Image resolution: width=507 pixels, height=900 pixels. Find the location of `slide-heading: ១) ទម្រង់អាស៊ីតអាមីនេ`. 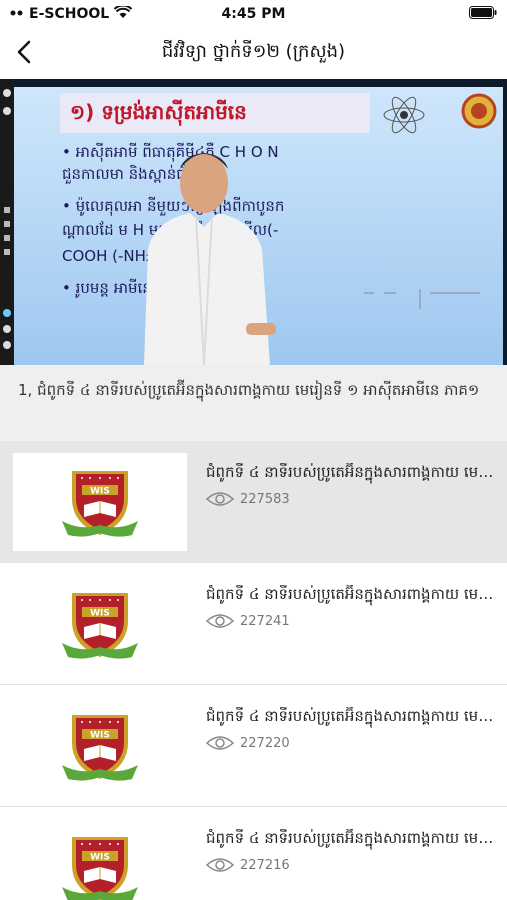

slide-heading: ១) ទម្រង់អាស៊ីតអាមីនេ is located at coordinates (158, 112).